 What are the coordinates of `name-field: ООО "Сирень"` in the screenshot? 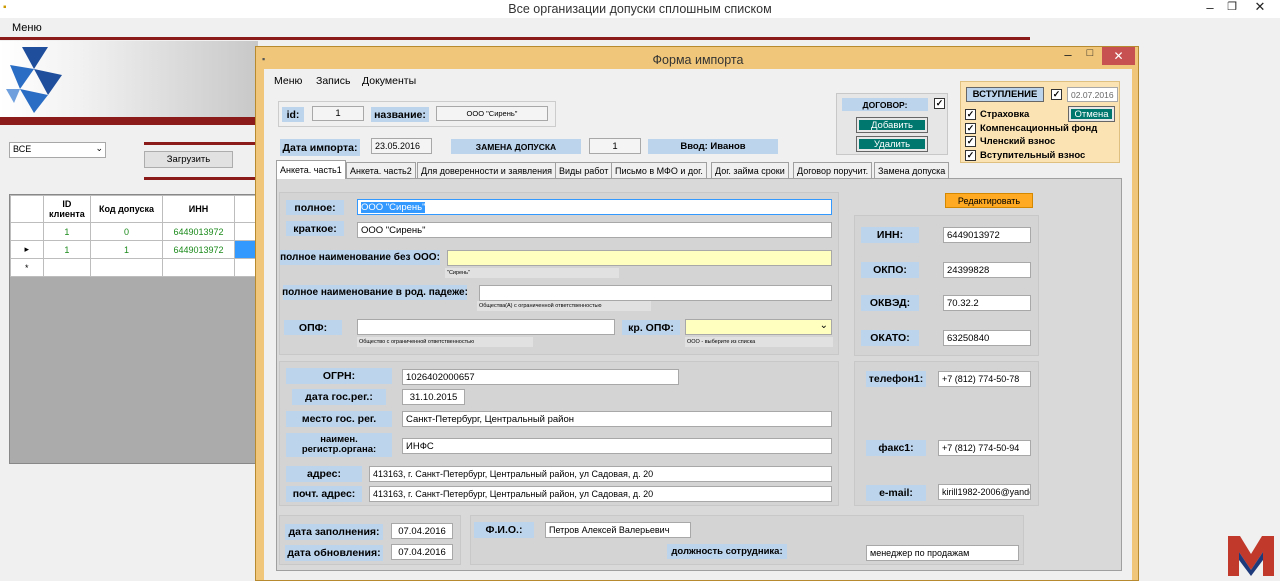 It's located at (492, 113).